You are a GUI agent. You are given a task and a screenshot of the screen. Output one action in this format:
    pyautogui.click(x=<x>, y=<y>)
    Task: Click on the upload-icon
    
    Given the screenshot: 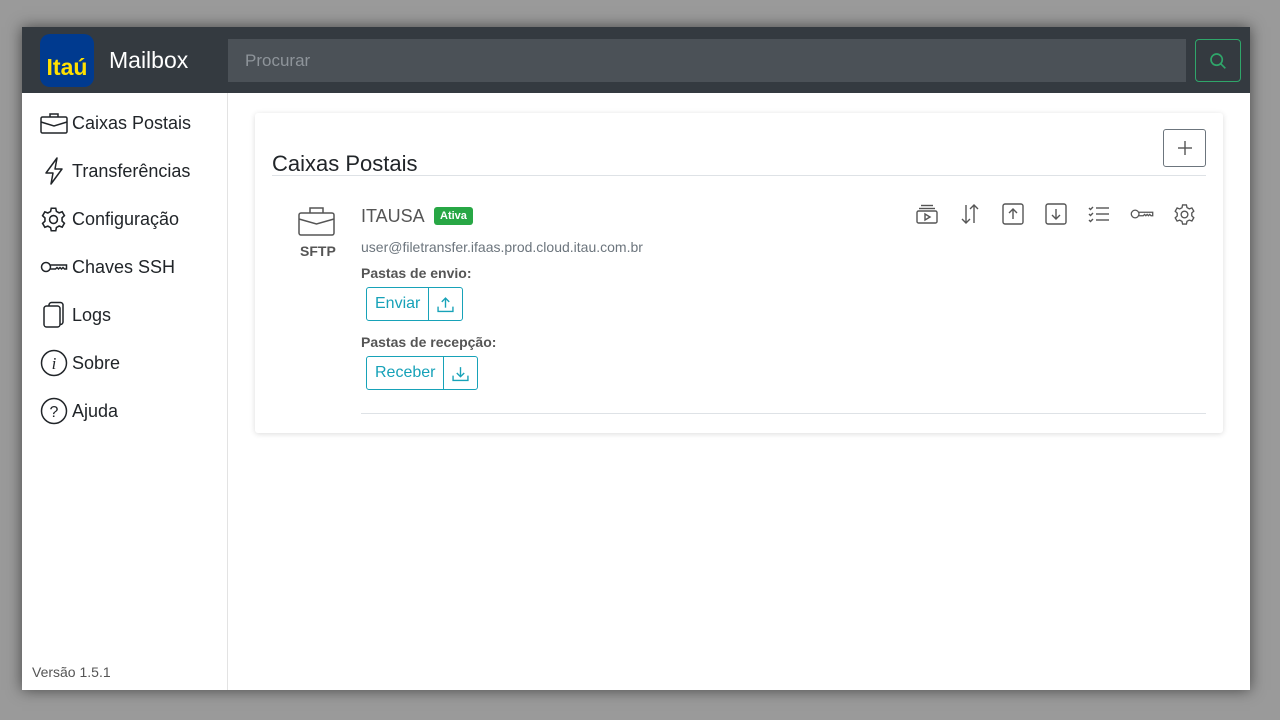 What is the action you would take?
    pyautogui.click(x=445, y=304)
    